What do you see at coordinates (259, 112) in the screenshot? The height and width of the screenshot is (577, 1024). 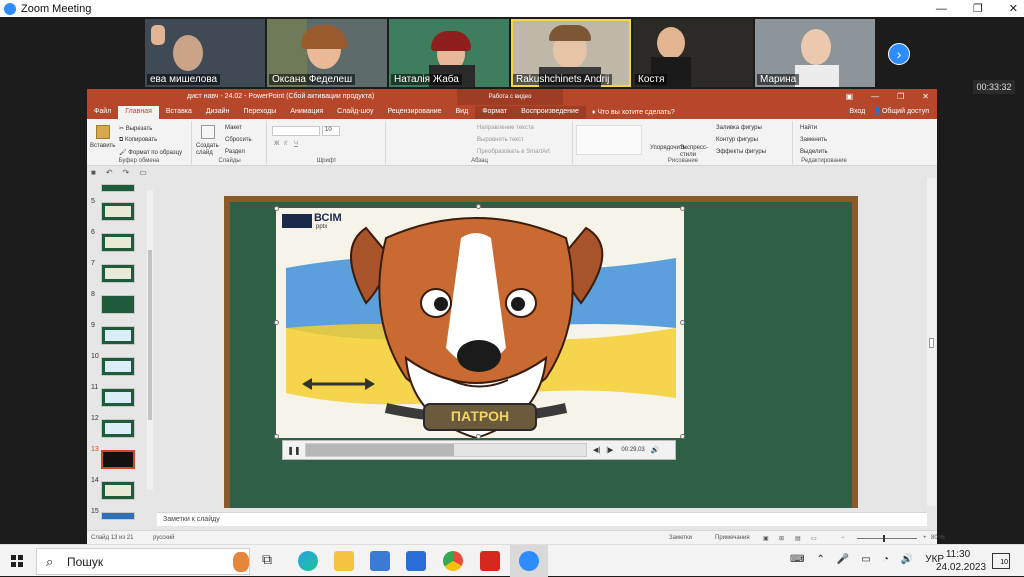 I see `tab-transitions: Переходы` at bounding box center [259, 112].